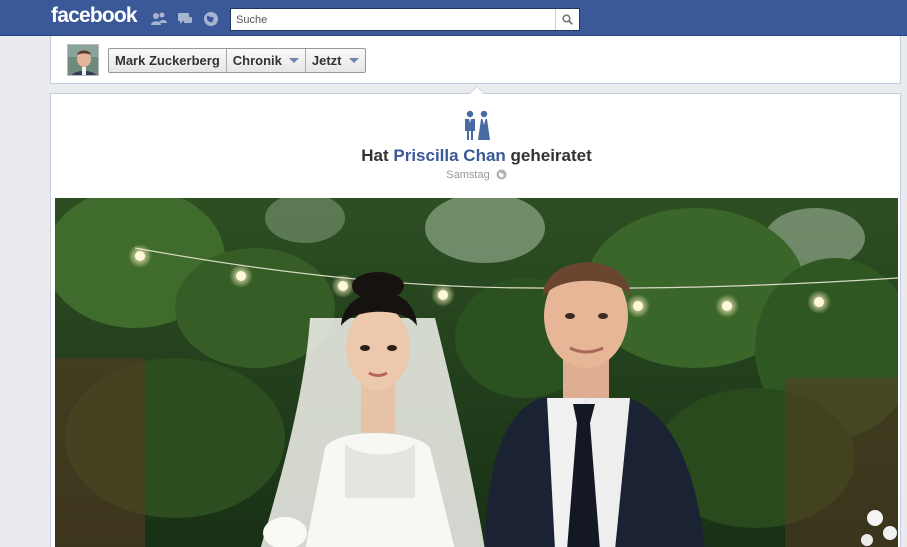  I want to click on search-box, so click(405, 19).